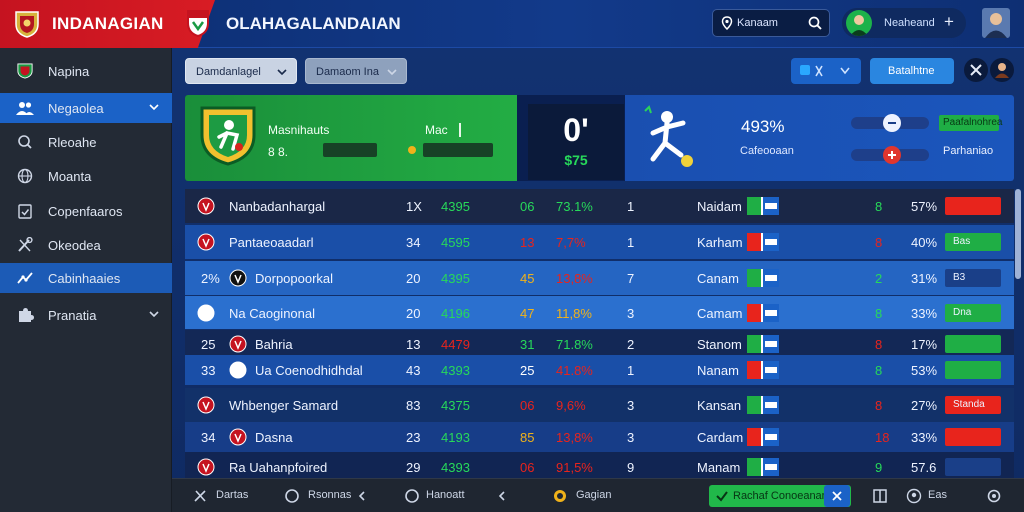 This screenshot has width=1024, height=512. Describe the element at coordinates (631, 344) in the screenshot. I see `stat-rank: 2` at that location.